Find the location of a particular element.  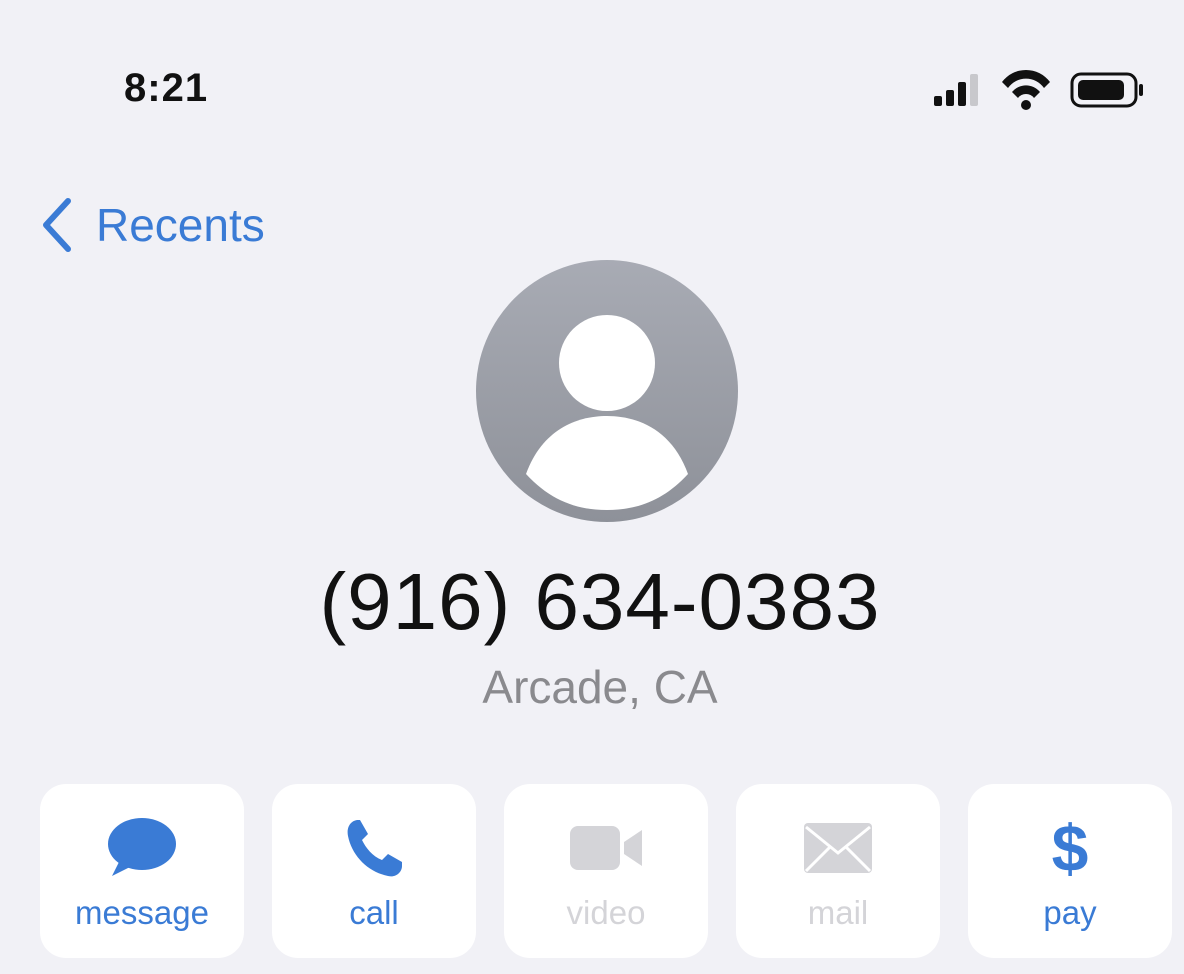

mail-button: mail is located at coordinates (838, 871).